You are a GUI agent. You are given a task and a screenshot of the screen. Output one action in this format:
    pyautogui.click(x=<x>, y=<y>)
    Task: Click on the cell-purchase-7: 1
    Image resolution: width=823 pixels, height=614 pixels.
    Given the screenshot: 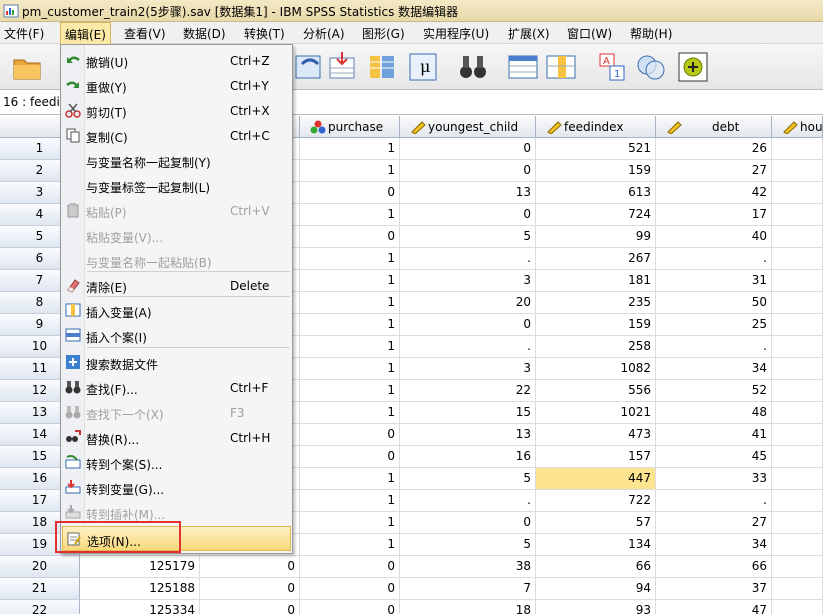 What is the action you would take?
    pyautogui.click(x=350, y=281)
    